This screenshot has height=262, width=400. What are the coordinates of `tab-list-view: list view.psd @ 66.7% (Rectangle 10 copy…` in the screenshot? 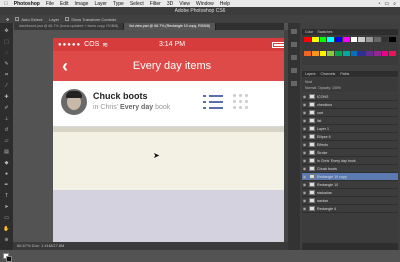 It's located at (170, 26).